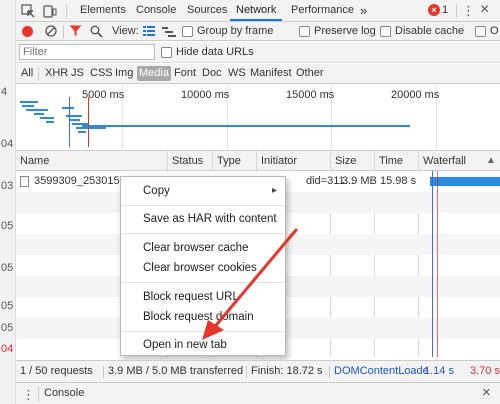 Image resolution: width=500 pixels, height=404 pixels. I want to click on type-xhr: XHR, so click(56, 73).